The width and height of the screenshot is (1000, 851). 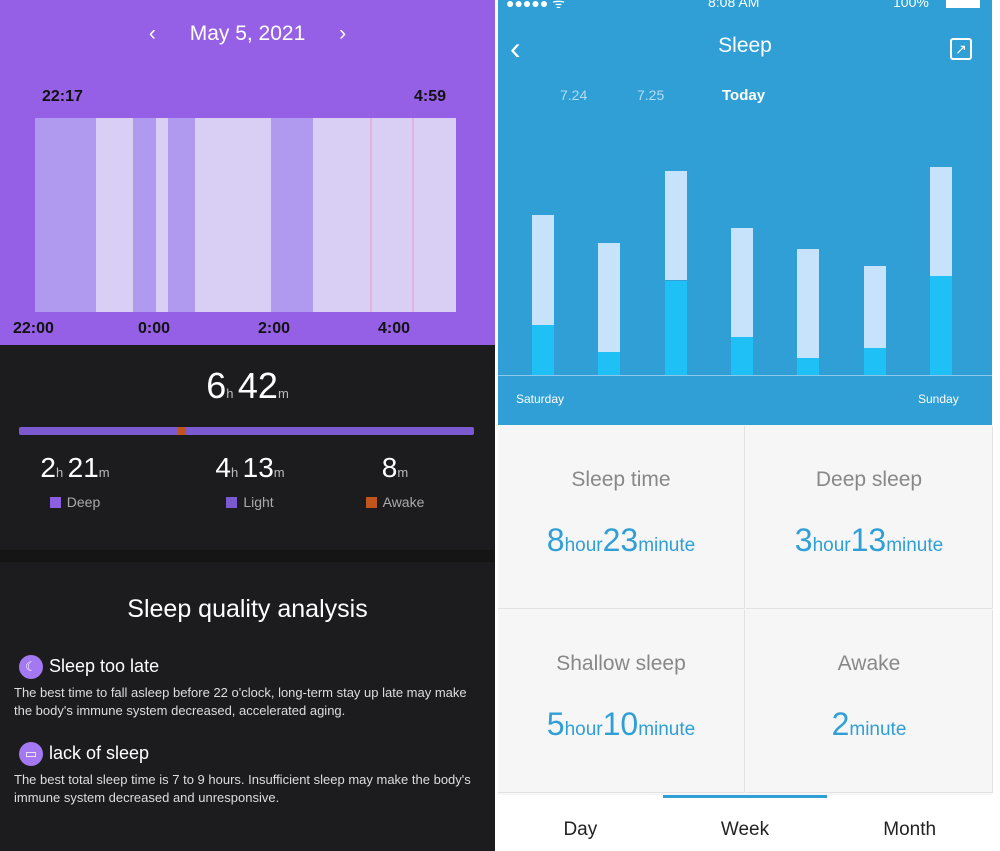 I want to click on item-title: lack of sleep, so click(x=99, y=752).